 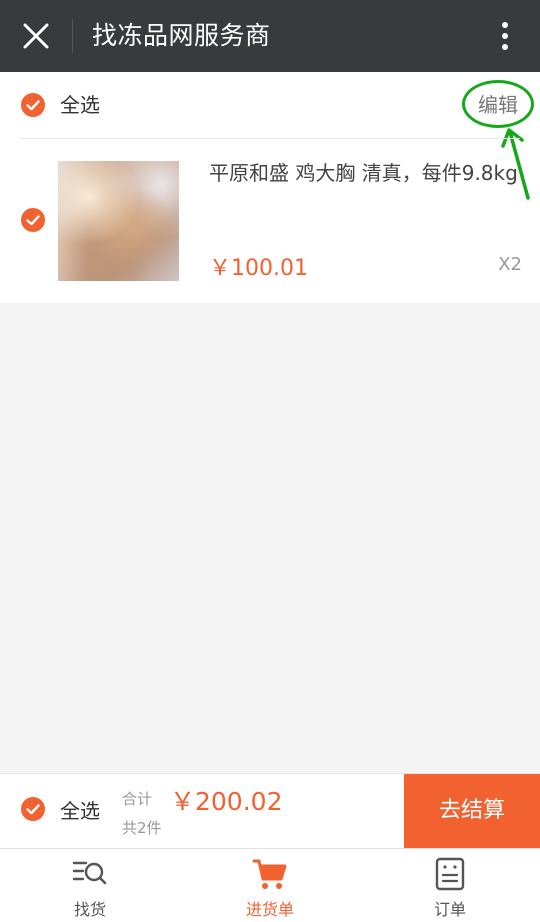 I want to click on select-all-row: 全选 编辑, so click(x=270, y=136).